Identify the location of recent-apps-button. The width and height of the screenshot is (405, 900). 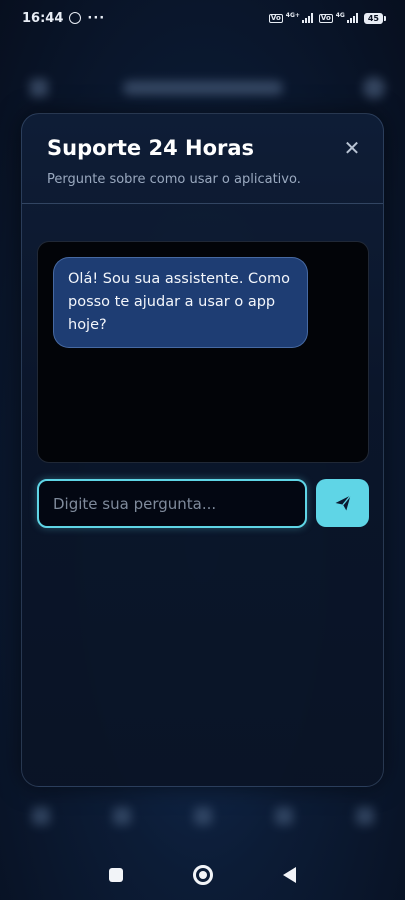
(116, 875).